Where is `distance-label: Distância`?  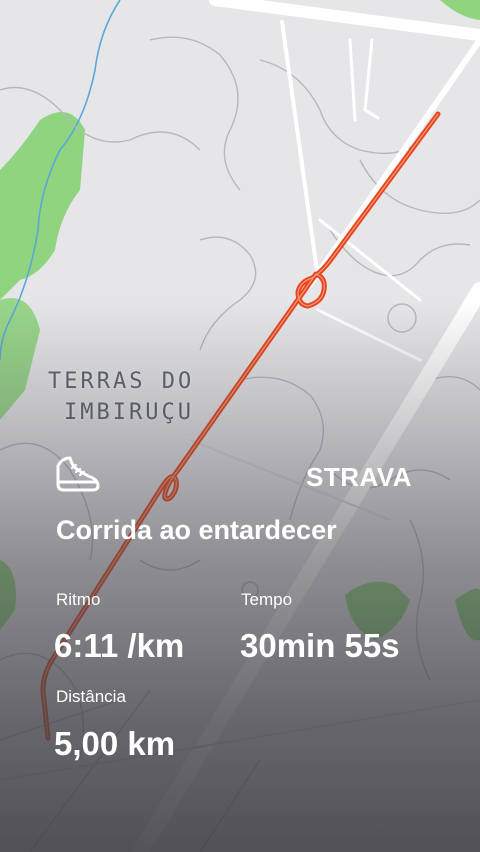 distance-label: Distância is located at coordinates (91, 696).